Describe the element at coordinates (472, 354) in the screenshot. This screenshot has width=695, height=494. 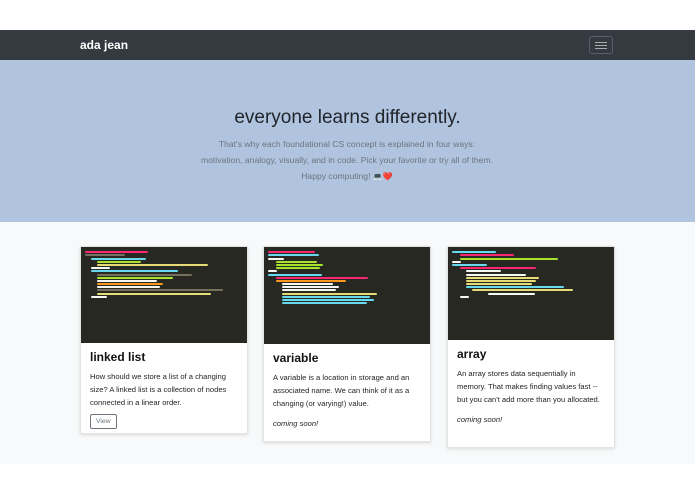
I see `card-title: array` at that location.